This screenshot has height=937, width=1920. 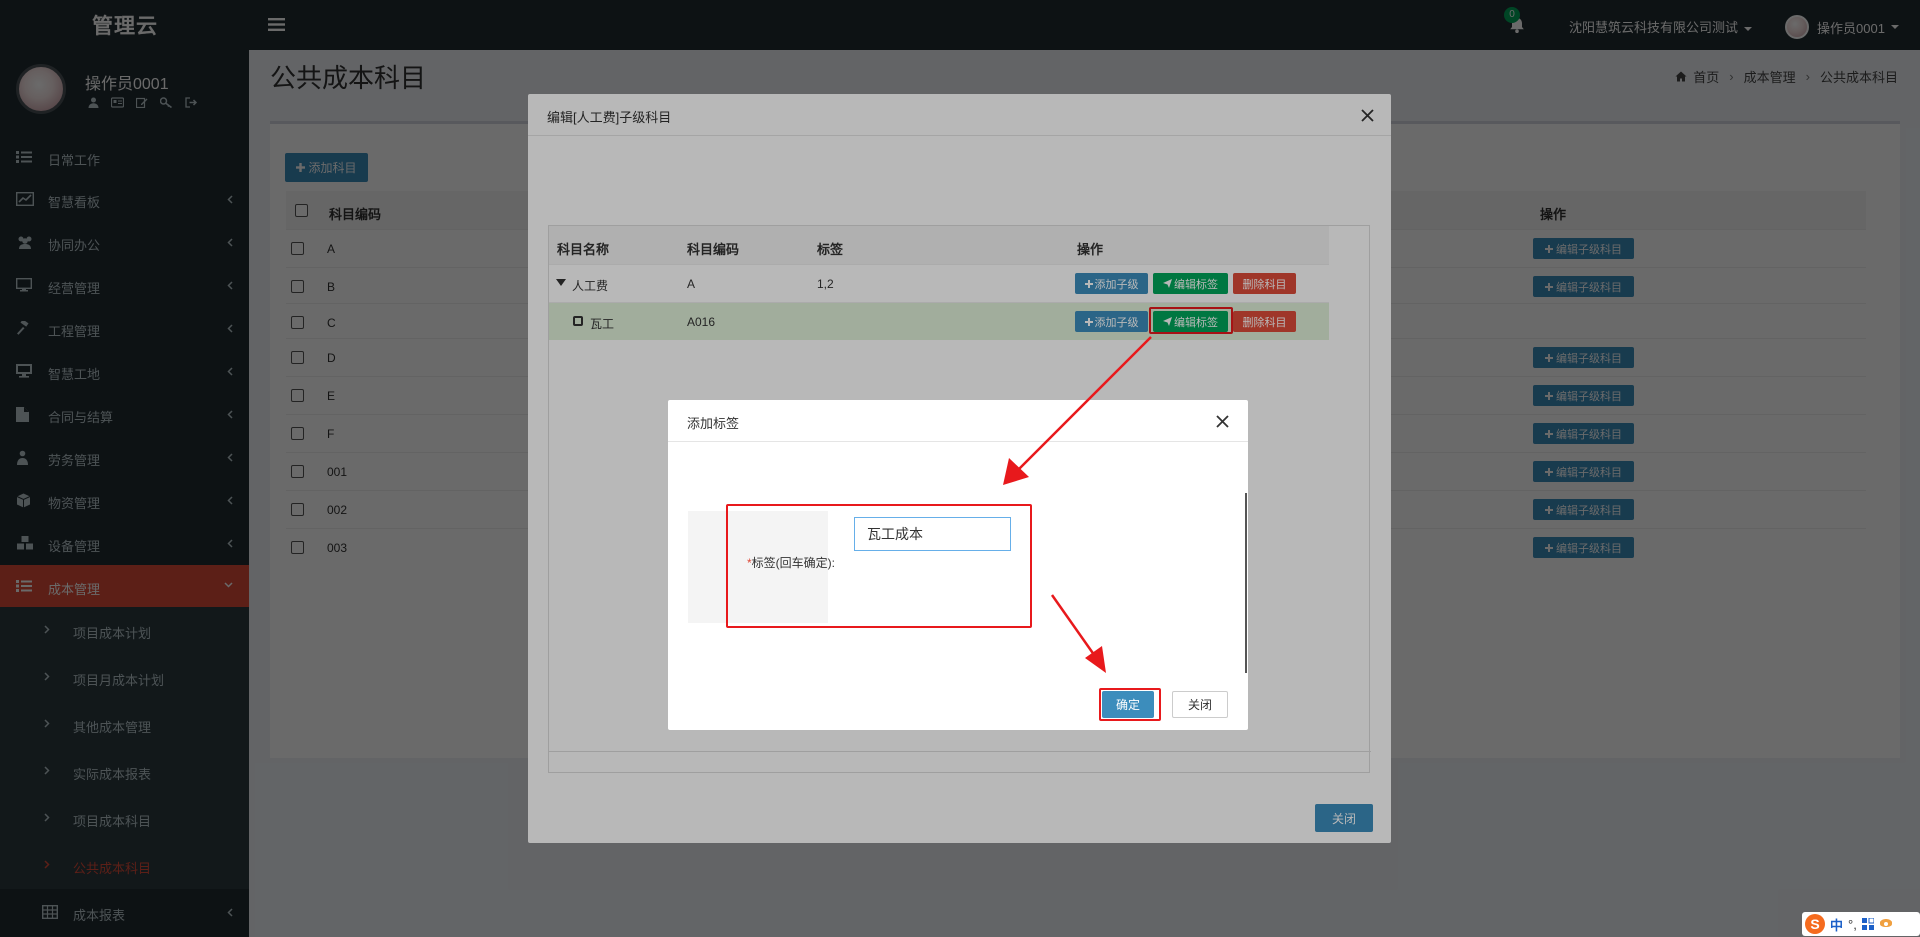 I want to click on modal-header: 添加标签, so click(x=958, y=421).